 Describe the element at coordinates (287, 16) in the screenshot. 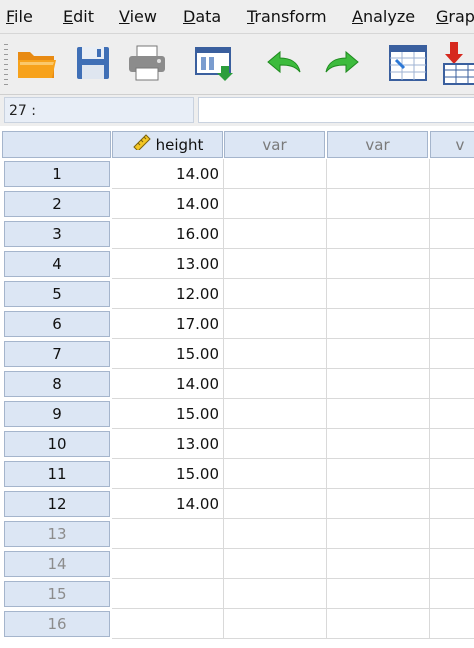

I see `menu-transform: Transform` at that location.